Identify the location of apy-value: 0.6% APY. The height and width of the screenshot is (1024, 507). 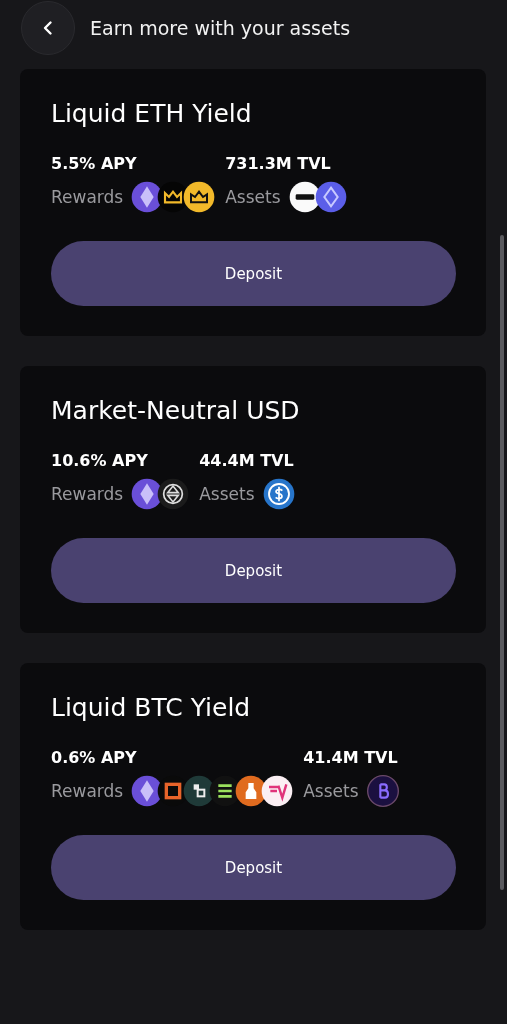
(94, 757).